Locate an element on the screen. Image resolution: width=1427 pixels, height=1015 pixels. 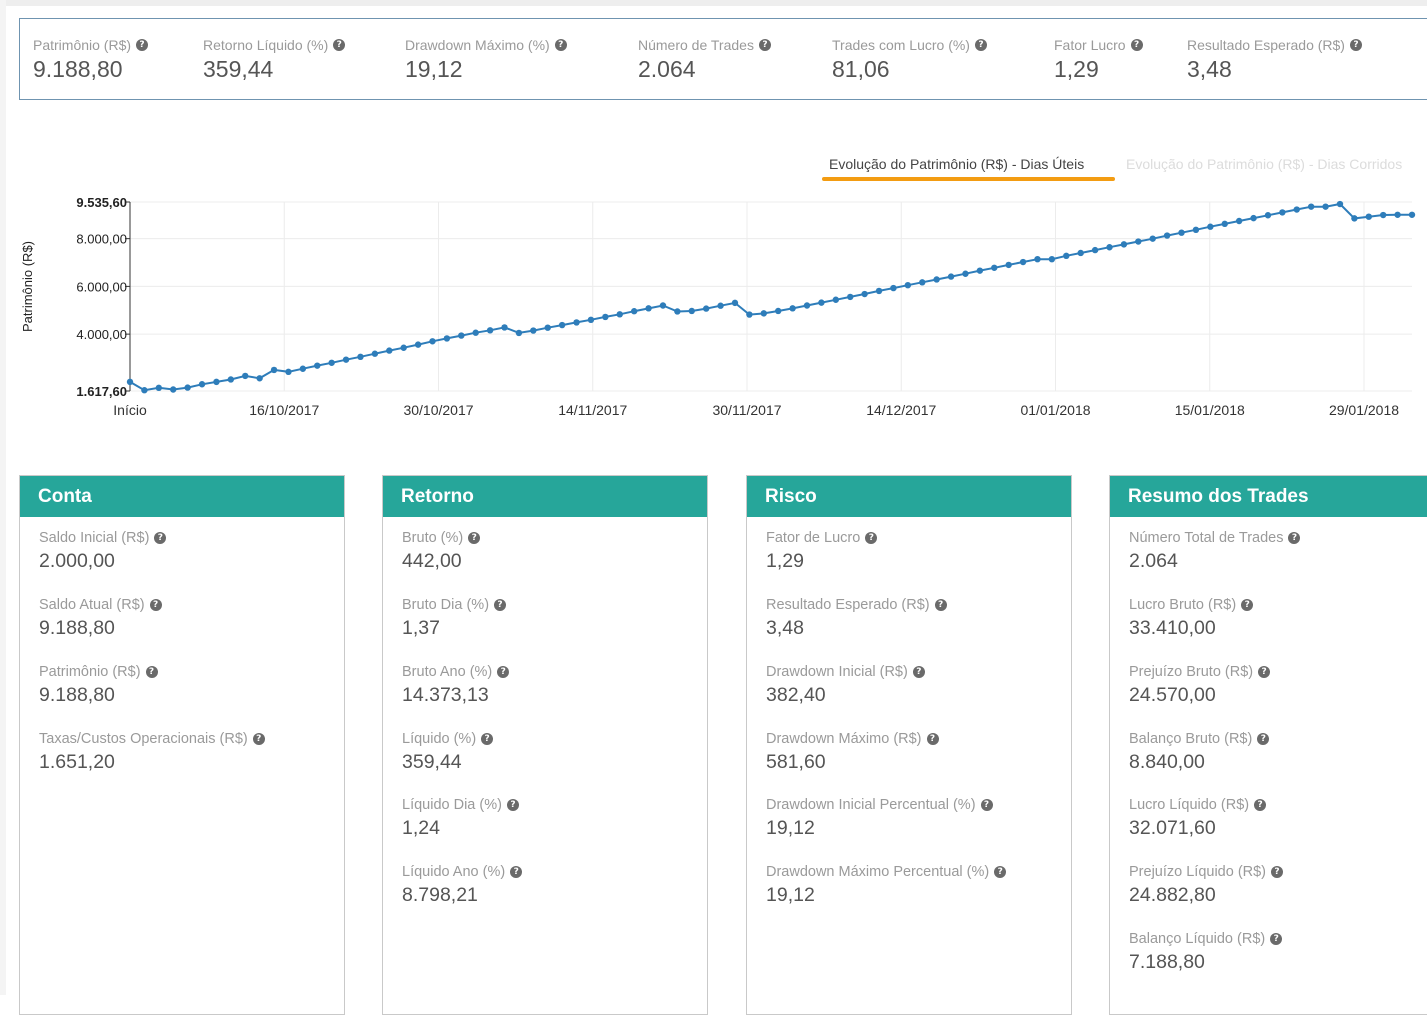
tab-dias-uteis: Evolução do Patrimônio (R$) - Dias Úteis is located at coordinates (956, 164).